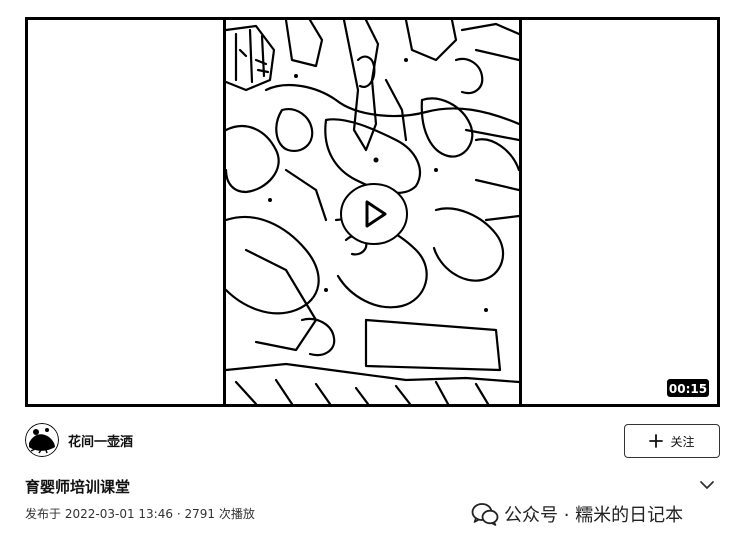 The width and height of the screenshot is (735, 544). I want to click on follow-button: 关注, so click(672, 441).